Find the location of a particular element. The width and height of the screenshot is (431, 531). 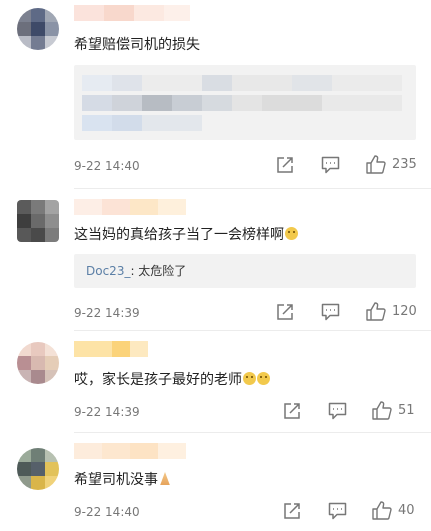

comment-text-body: 哎，家长是孩子最好的老师 is located at coordinates (158, 380).